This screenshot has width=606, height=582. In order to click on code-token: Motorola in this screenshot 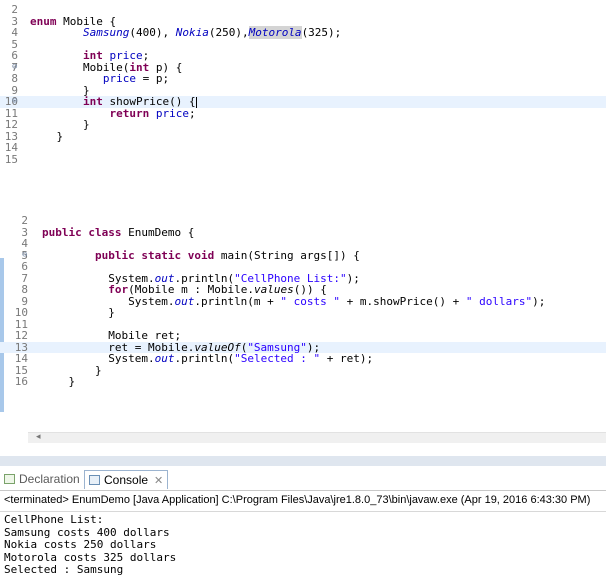, I will do `click(275, 32)`.